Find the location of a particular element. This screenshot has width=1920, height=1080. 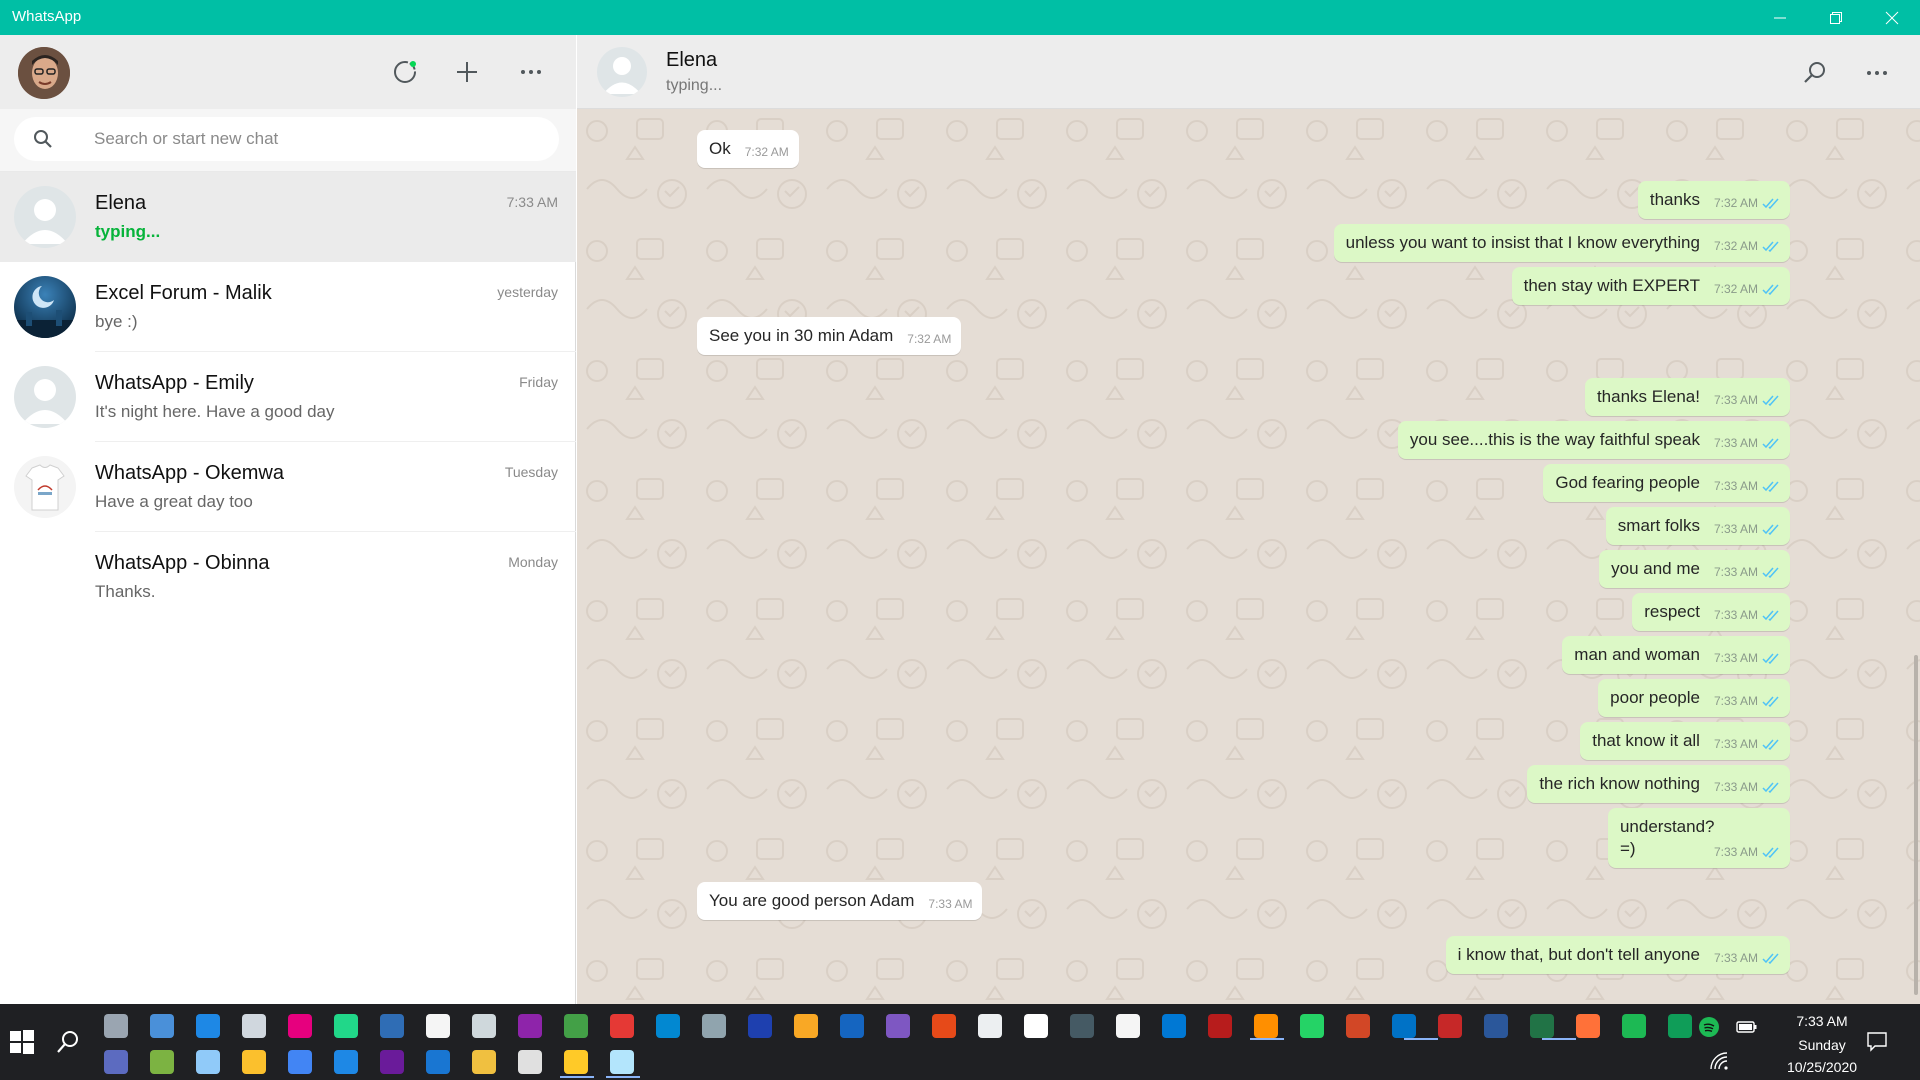

taskbar-search-icon is located at coordinates (68, 1042).